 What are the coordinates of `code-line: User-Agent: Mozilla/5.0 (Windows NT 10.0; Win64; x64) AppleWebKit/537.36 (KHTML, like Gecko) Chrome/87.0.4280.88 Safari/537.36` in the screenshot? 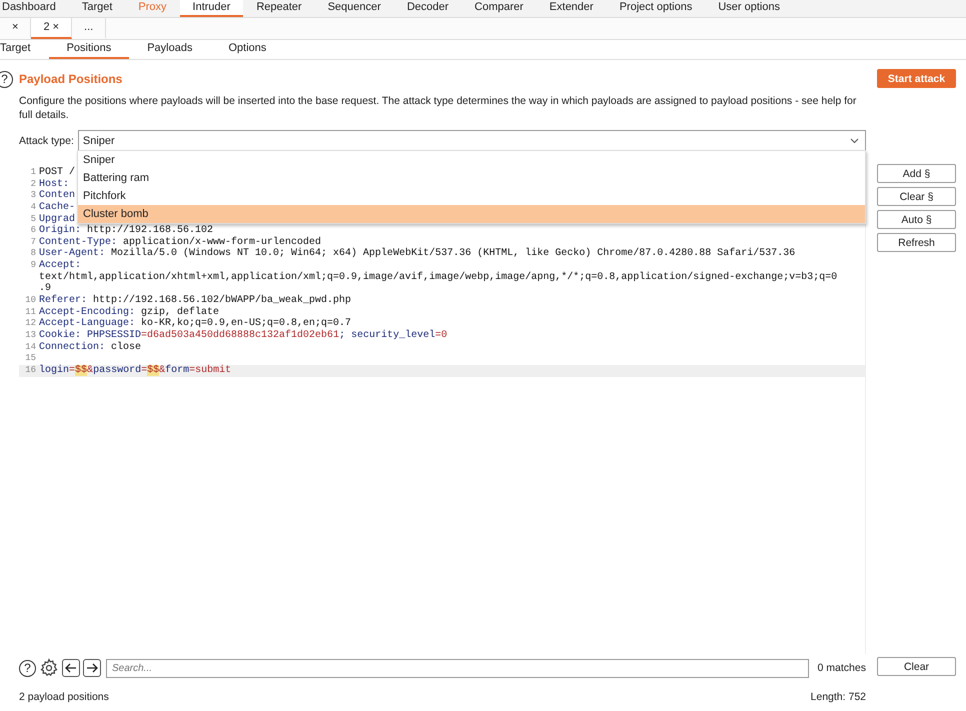 It's located at (417, 254).